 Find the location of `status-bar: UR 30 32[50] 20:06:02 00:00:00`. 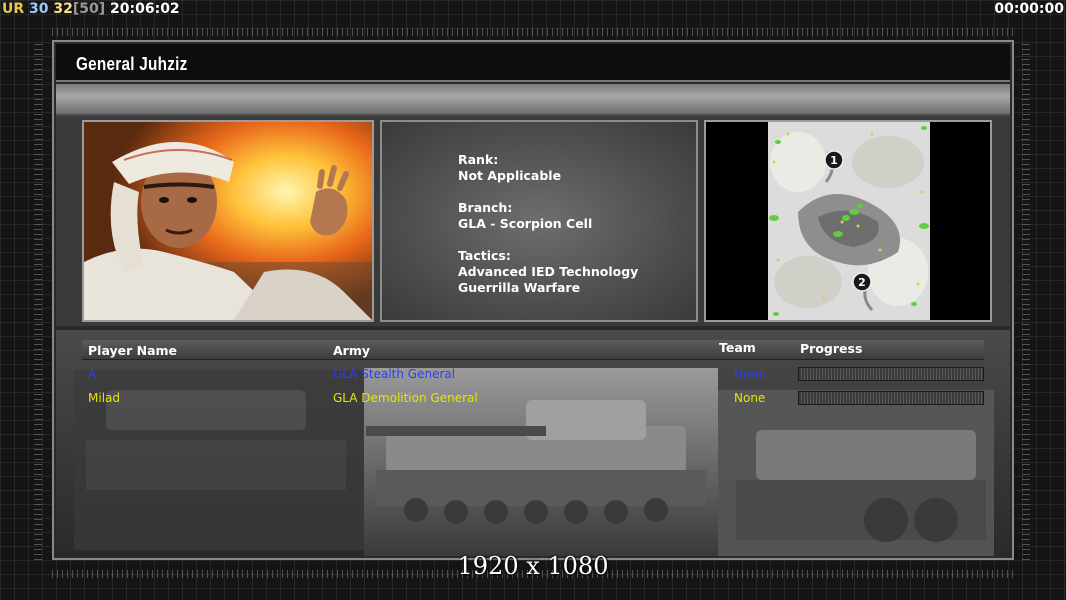

status-bar: UR 30 32[50] 20:06:02 00:00:00 is located at coordinates (533, 9).